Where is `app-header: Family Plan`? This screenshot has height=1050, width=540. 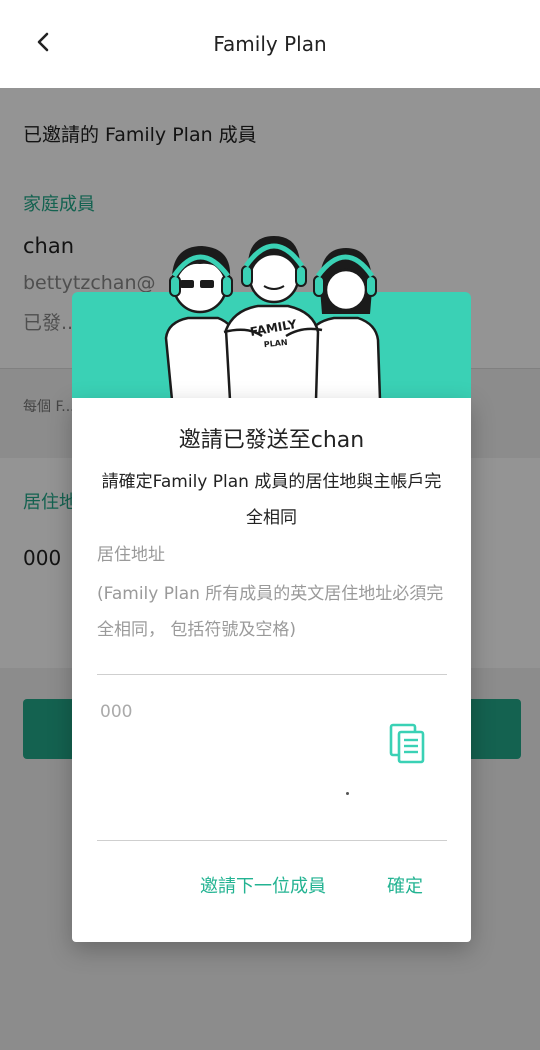 app-header: Family Plan is located at coordinates (270, 44).